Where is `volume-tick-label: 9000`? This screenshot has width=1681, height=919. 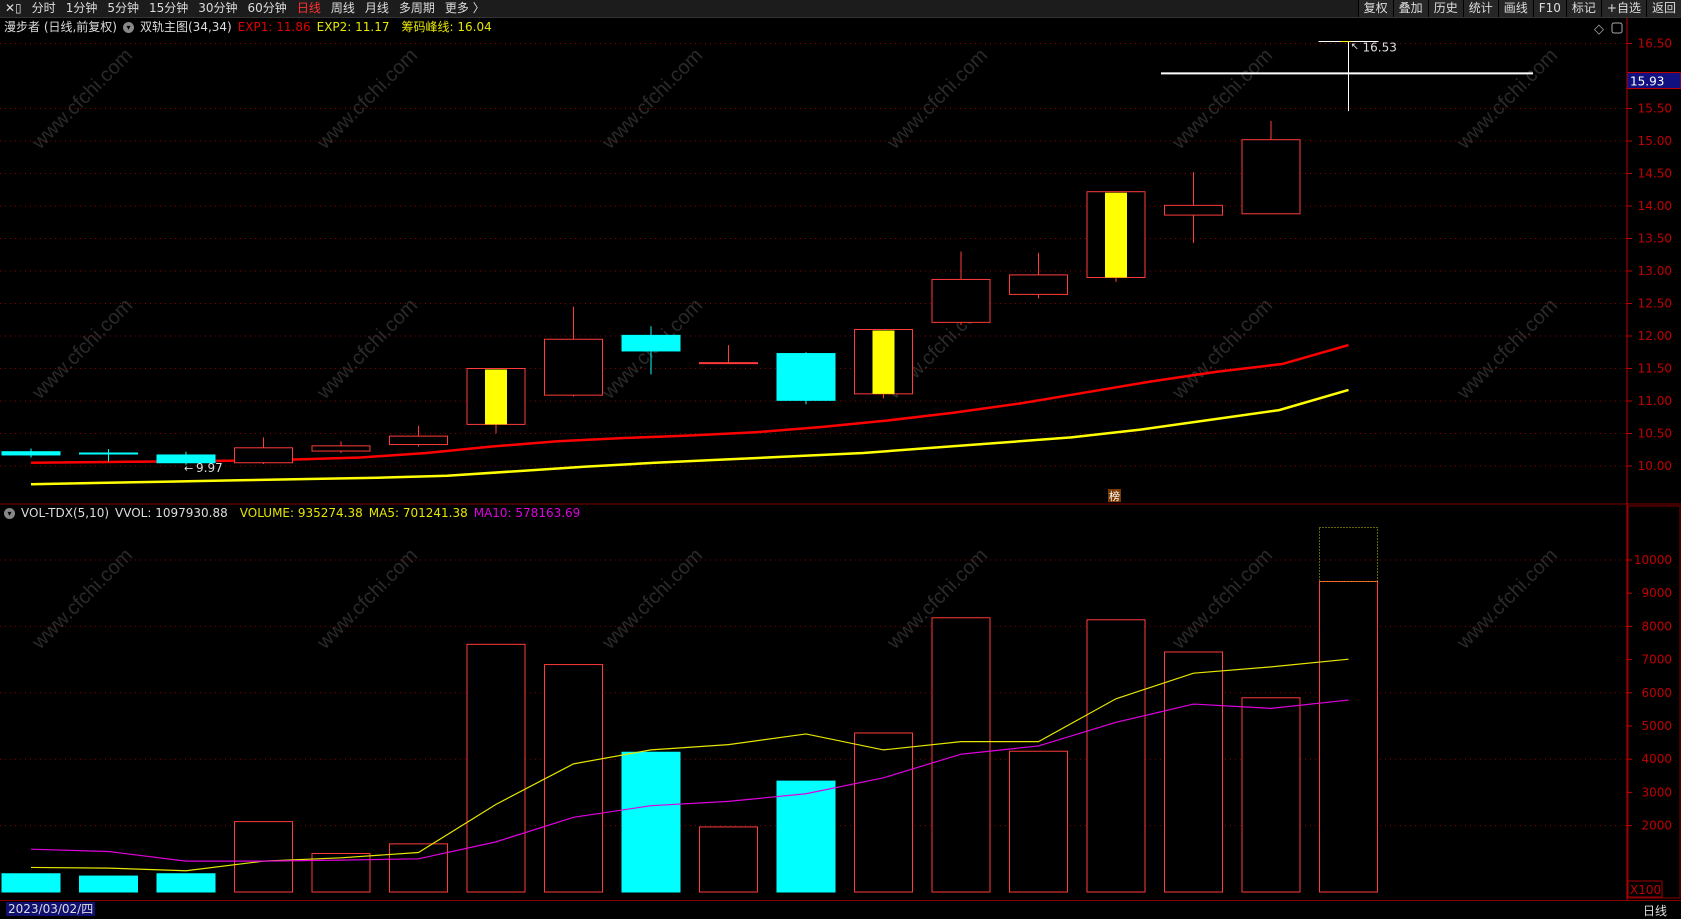 volume-tick-label: 9000 is located at coordinates (1656, 593).